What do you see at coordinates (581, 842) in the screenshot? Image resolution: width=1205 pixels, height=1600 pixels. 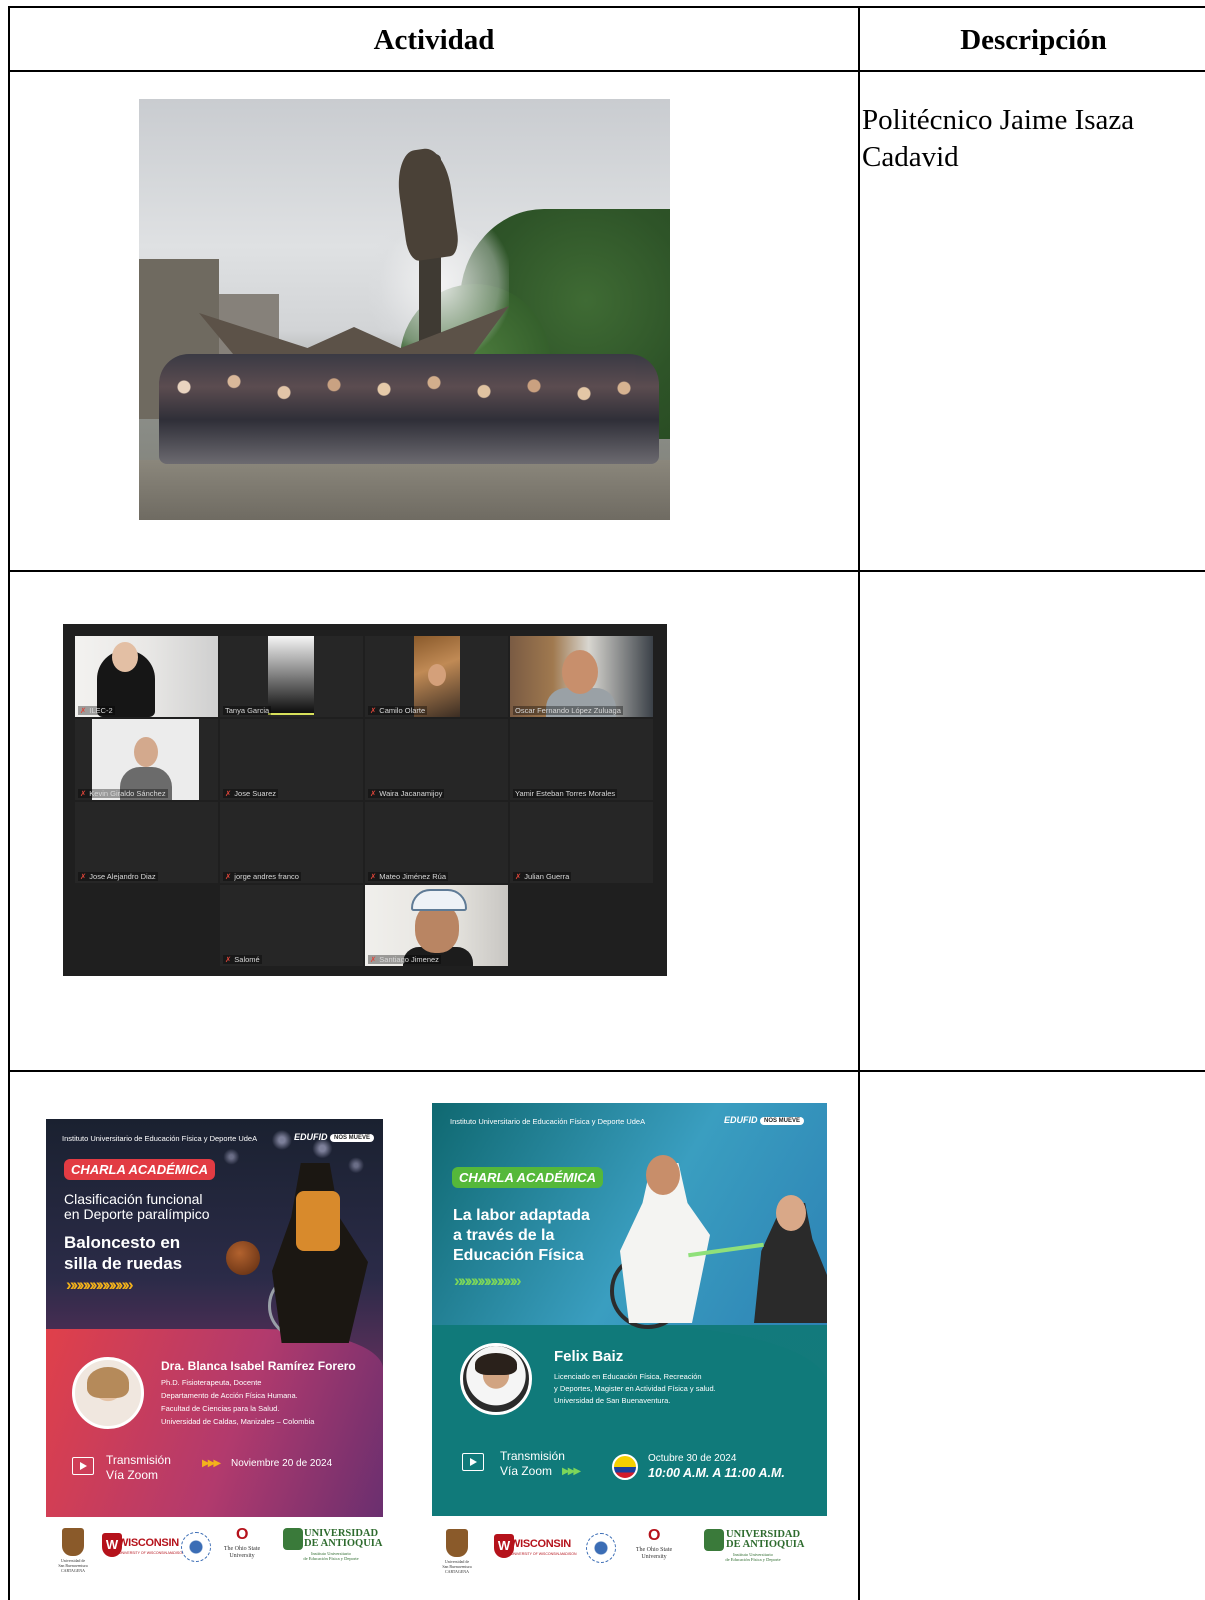 I see `zoom-tile: ✗ Julian Guerra` at bounding box center [581, 842].